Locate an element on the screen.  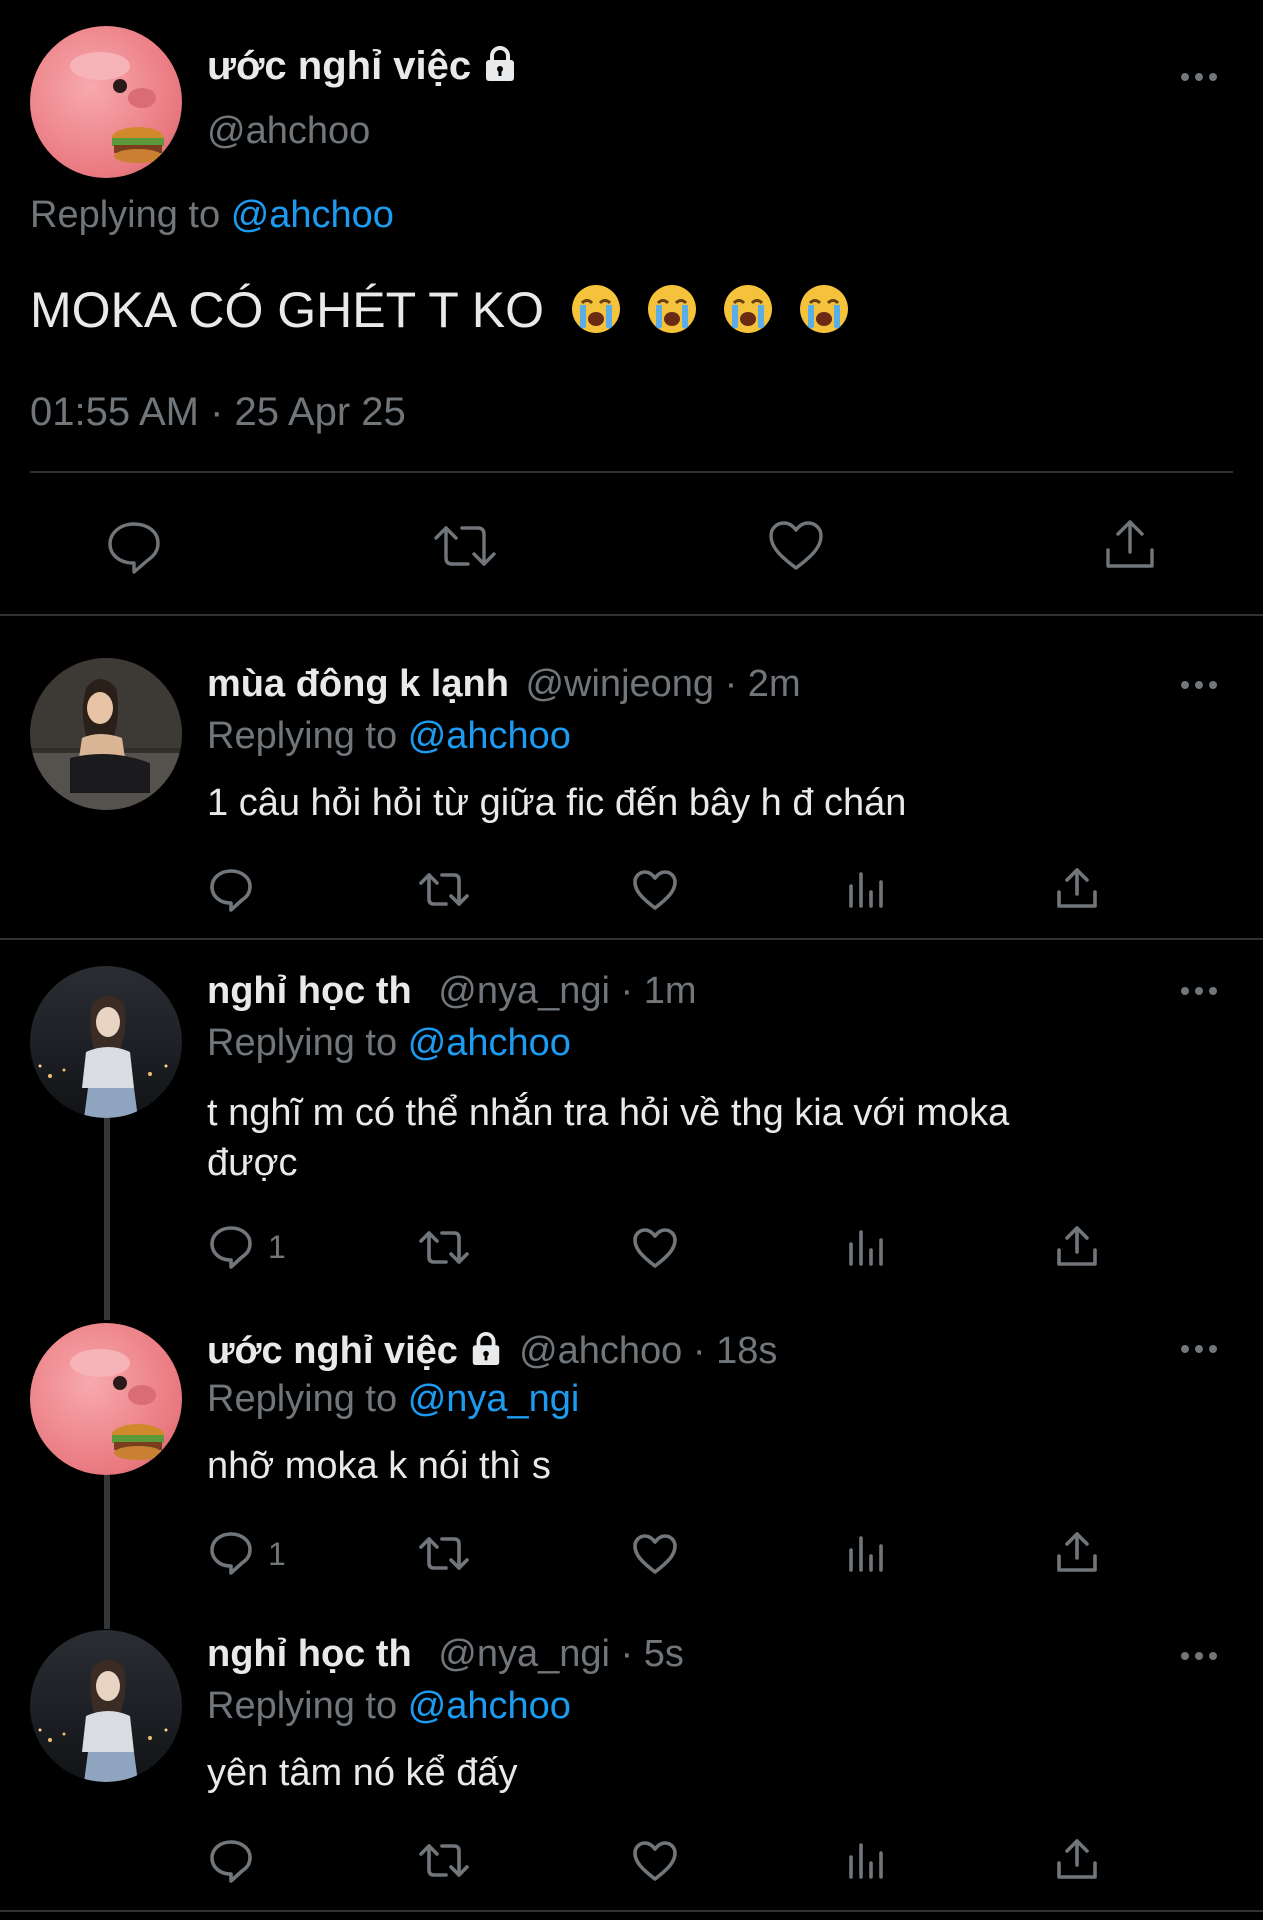
reply-meta: @winjeong · 2m is located at coordinates (662, 684).